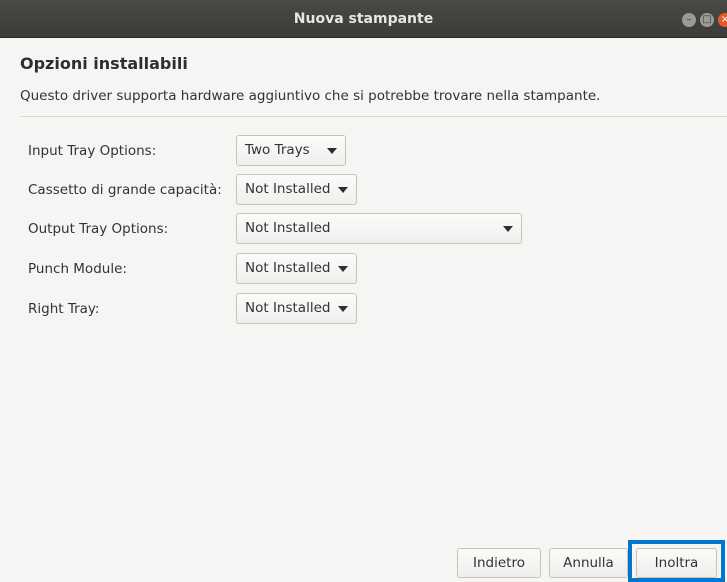 The height and width of the screenshot is (582, 727). Describe the element at coordinates (379, 228) in the screenshot. I see `output-tray-select: Not Installed` at that location.